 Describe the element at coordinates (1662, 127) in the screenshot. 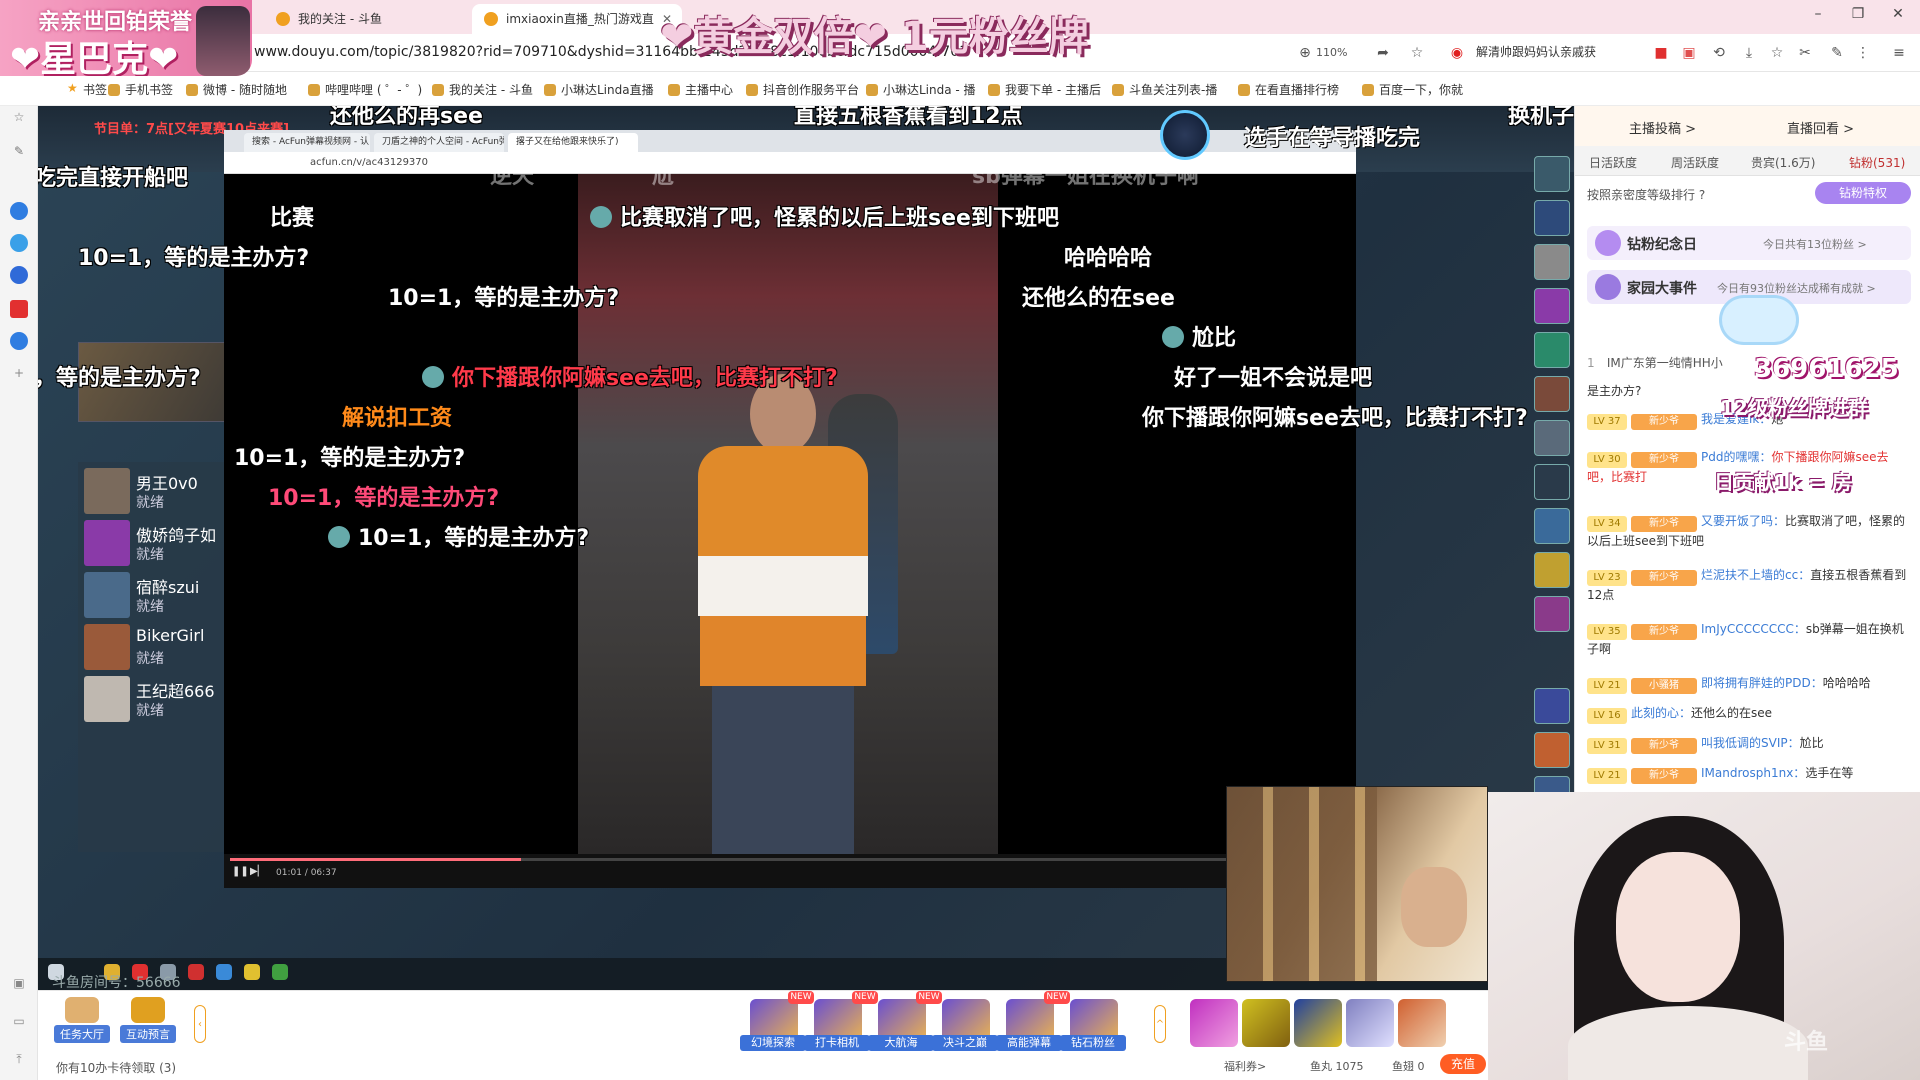

I see `streamer-posts-link: 主播投稿 >` at that location.